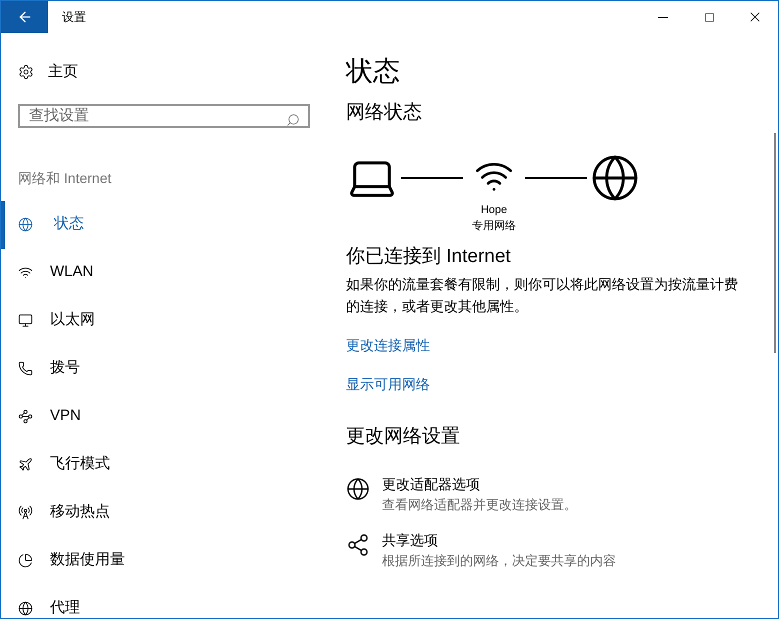 This screenshot has width=779, height=619. Describe the element at coordinates (479, 484) in the screenshot. I see `option-title: 更改适配器选项` at that location.